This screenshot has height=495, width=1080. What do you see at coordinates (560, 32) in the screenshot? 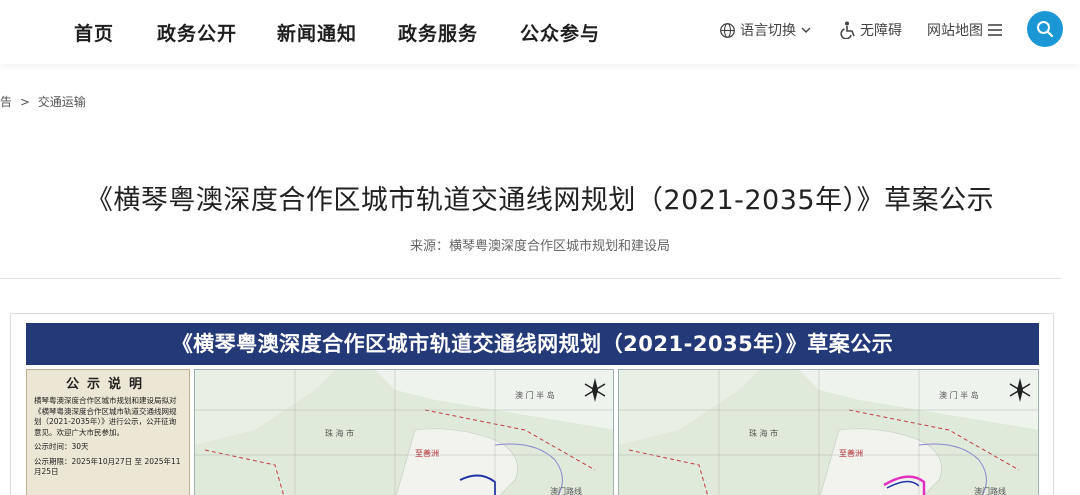
I see `nav-public-participation: 公众参与` at bounding box center [560, 32].